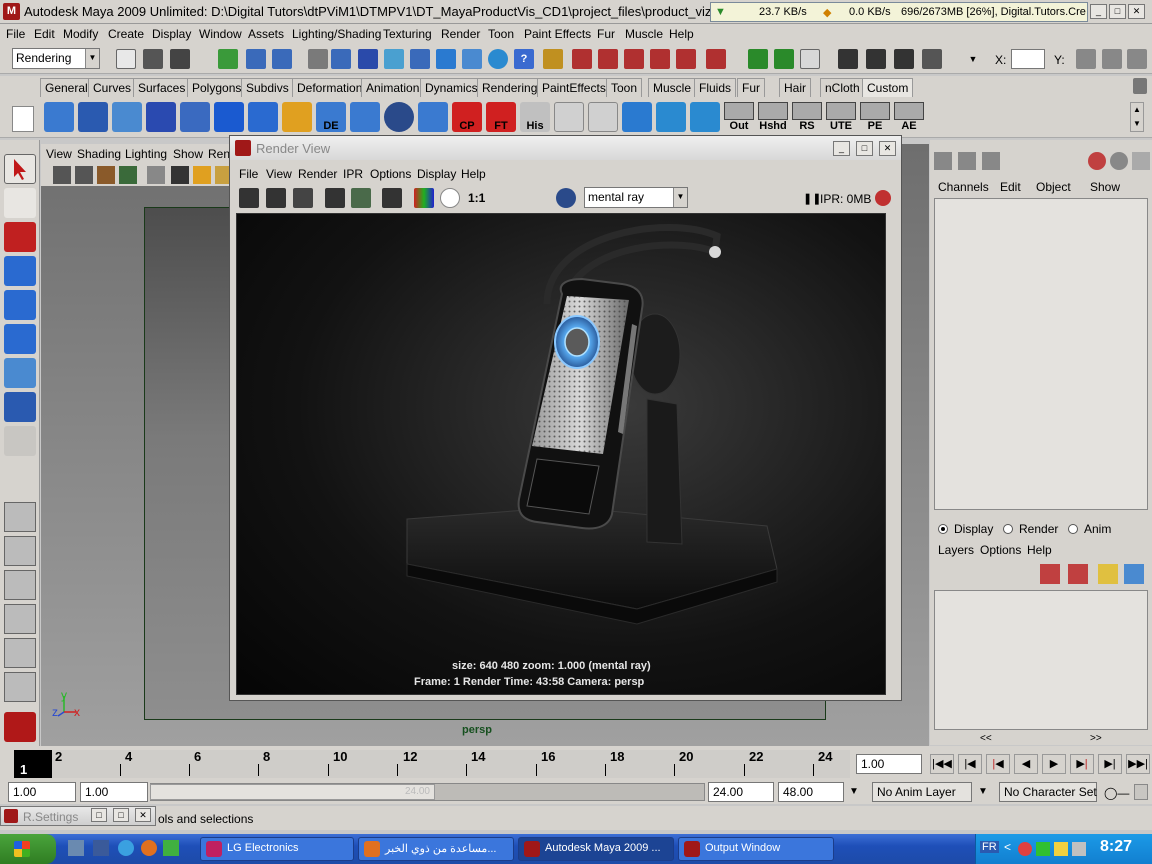 This screenshot has width=1152, height=864. Describe the element at coordinates (20, 517) in the screenshot. I see `single-pane-layout-icon` at that location.